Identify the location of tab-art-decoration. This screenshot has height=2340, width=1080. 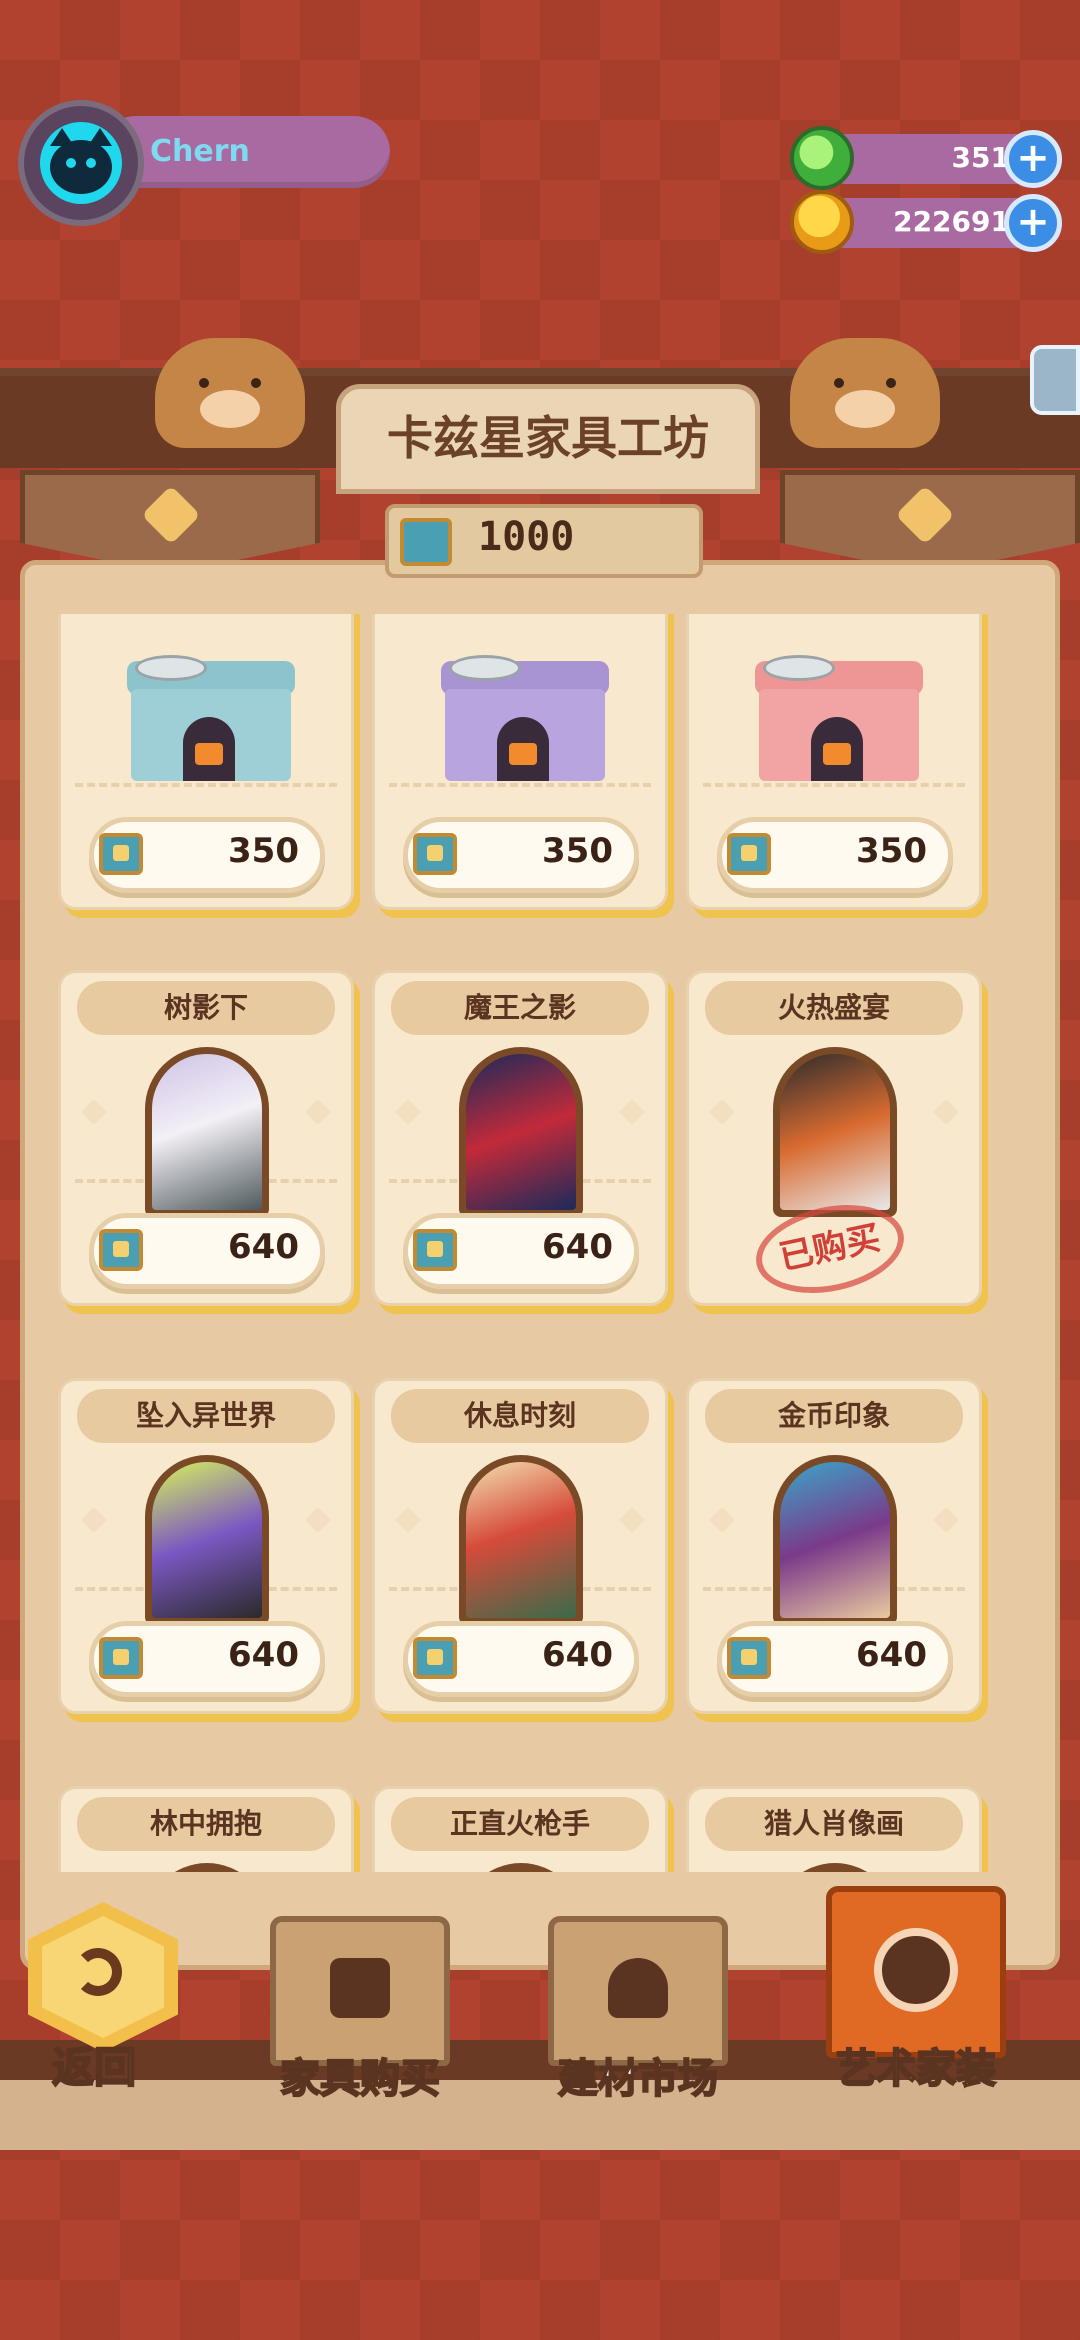
(916, 1972).